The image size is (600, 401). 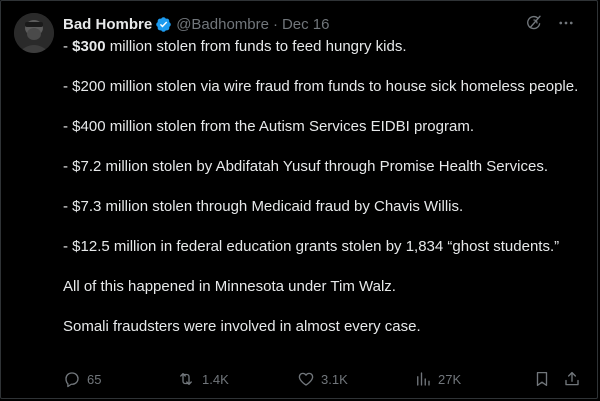 I want to click on reply-button: 65, so click(x=82, y=379).